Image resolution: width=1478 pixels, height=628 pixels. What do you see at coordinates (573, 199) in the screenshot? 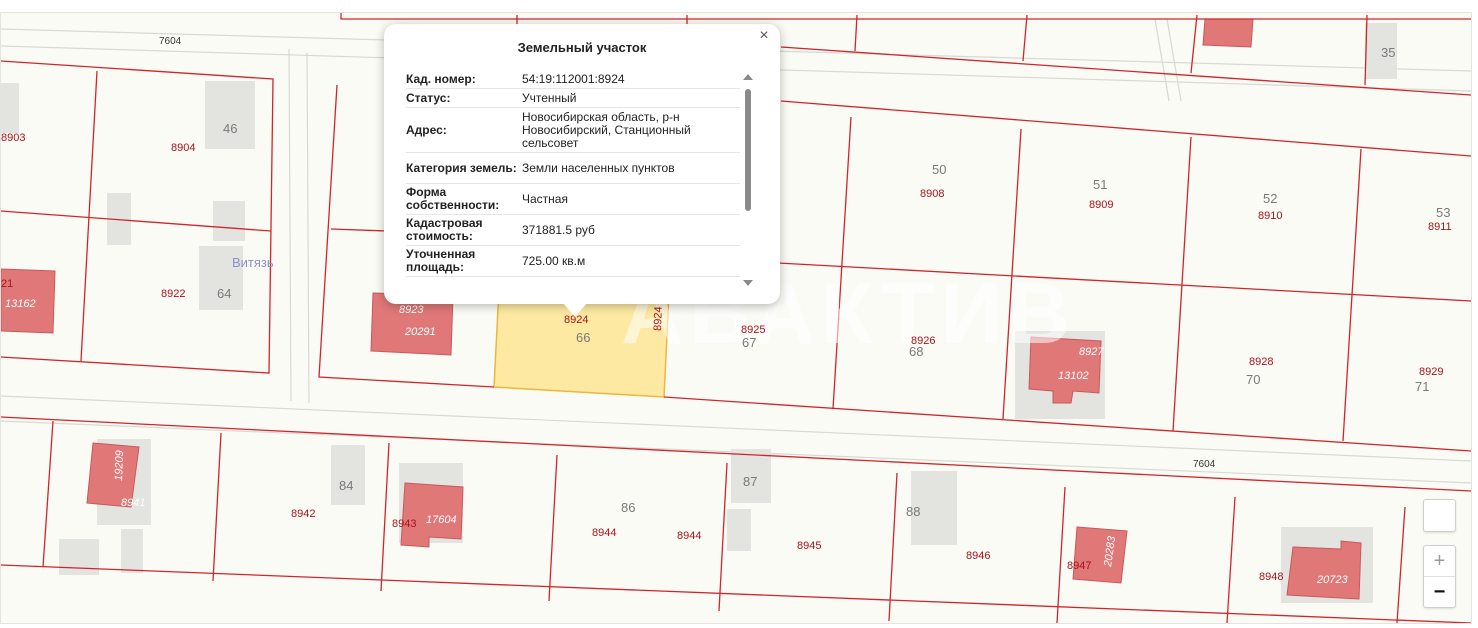
I see `row-ownership: Форма собственности: Частная` at bounding box center [573, 199].